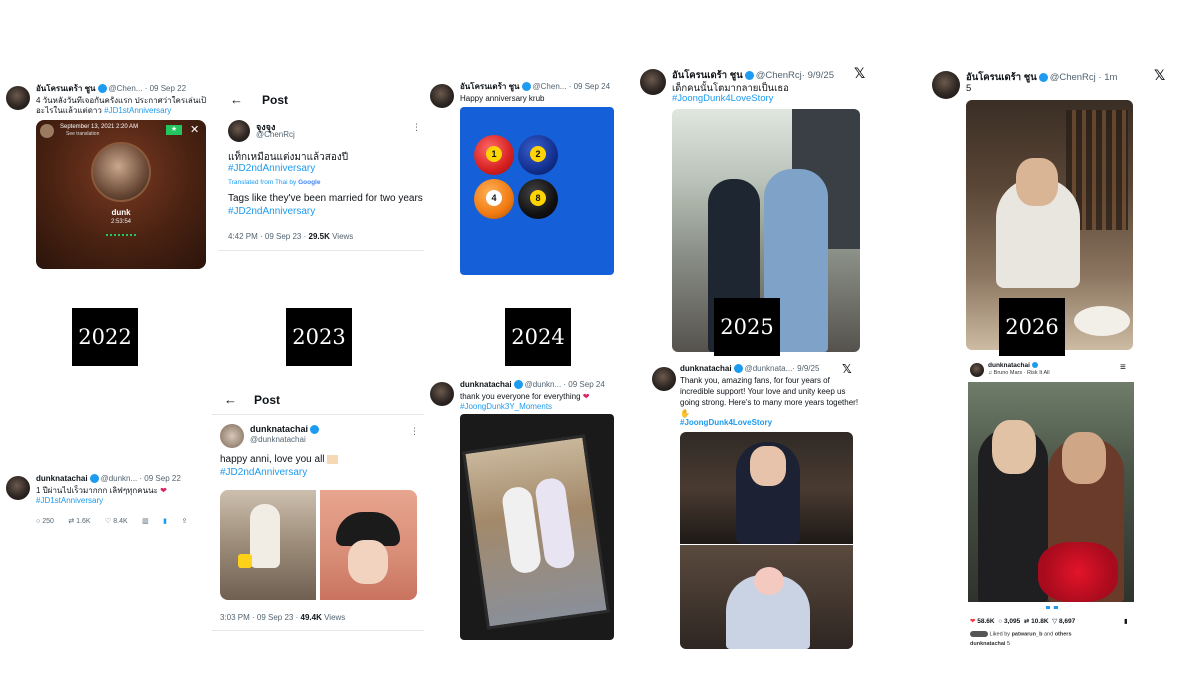 The image size is (1200, 675). What do you see at coordinates (584, 384) in the screenshot?
I see `tweet-date: · 09 Sep 24` at bounding box center [584, 384].